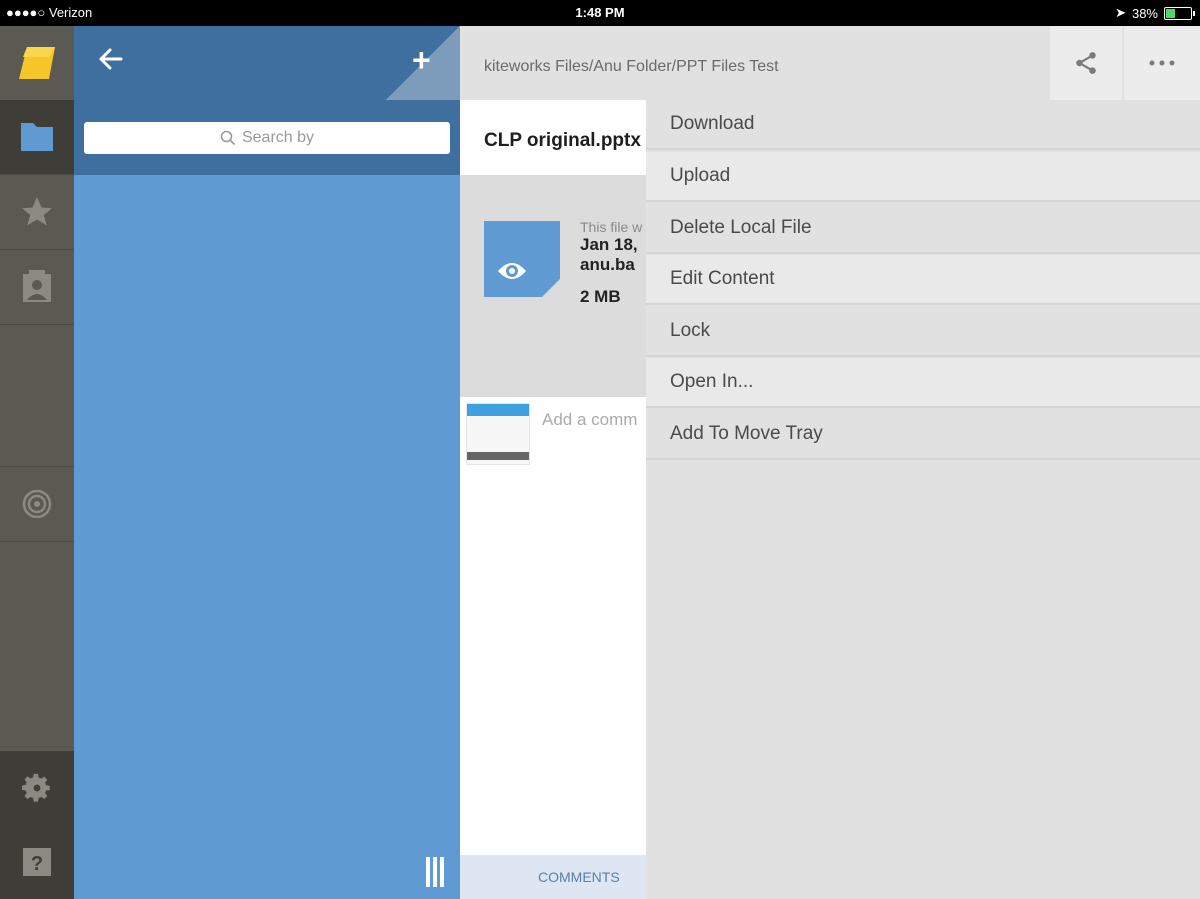  Describe the element at coordinates (923, 125) in the screenshot. I see `menu-item-download: Download` at that location.